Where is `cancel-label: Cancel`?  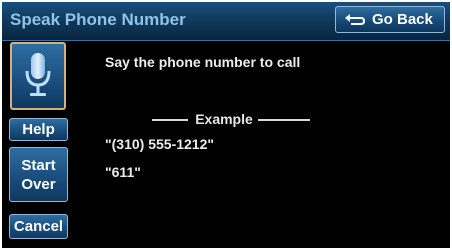
cancel-label: Cancel is located at coordinates (38, 226).